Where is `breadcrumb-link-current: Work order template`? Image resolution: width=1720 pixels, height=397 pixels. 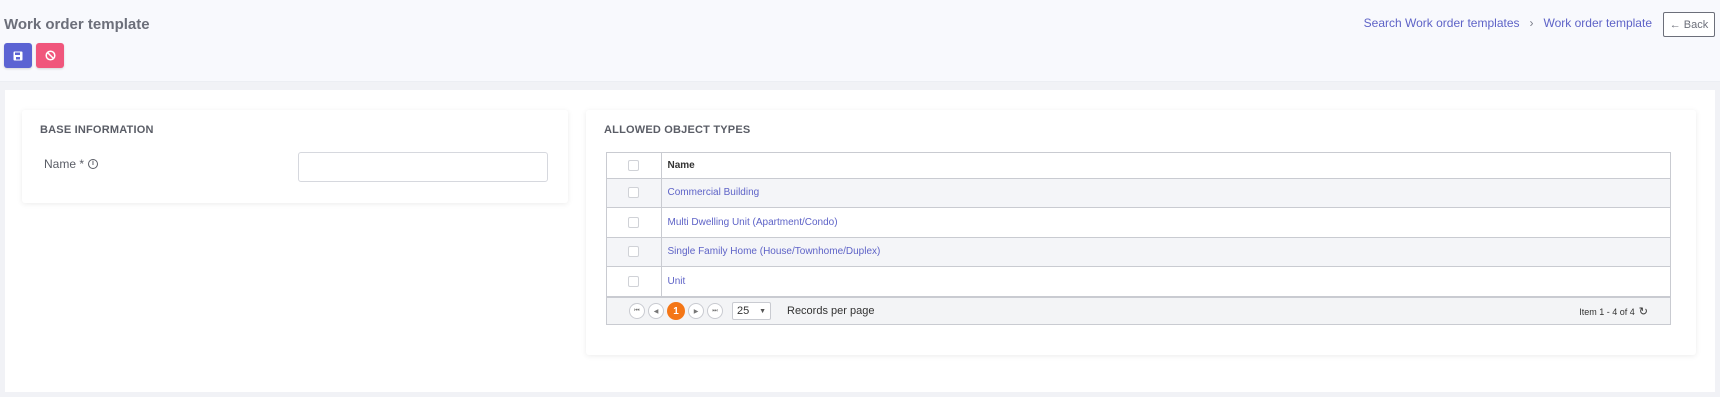
breadcrumb-link-current: Work order template is located at coordinates (1598, 23).